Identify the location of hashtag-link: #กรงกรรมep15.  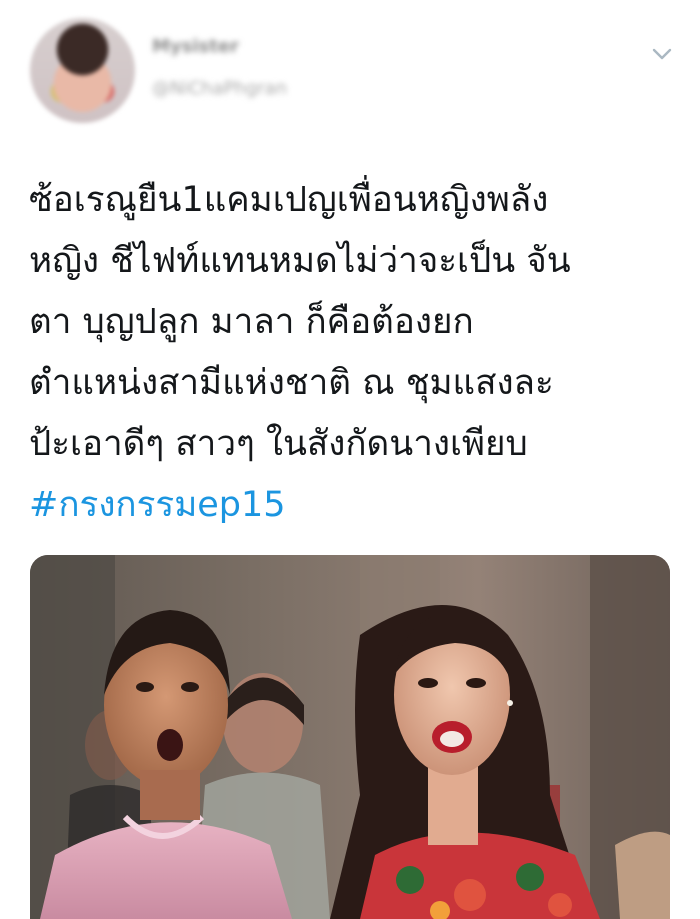
(354, 505).